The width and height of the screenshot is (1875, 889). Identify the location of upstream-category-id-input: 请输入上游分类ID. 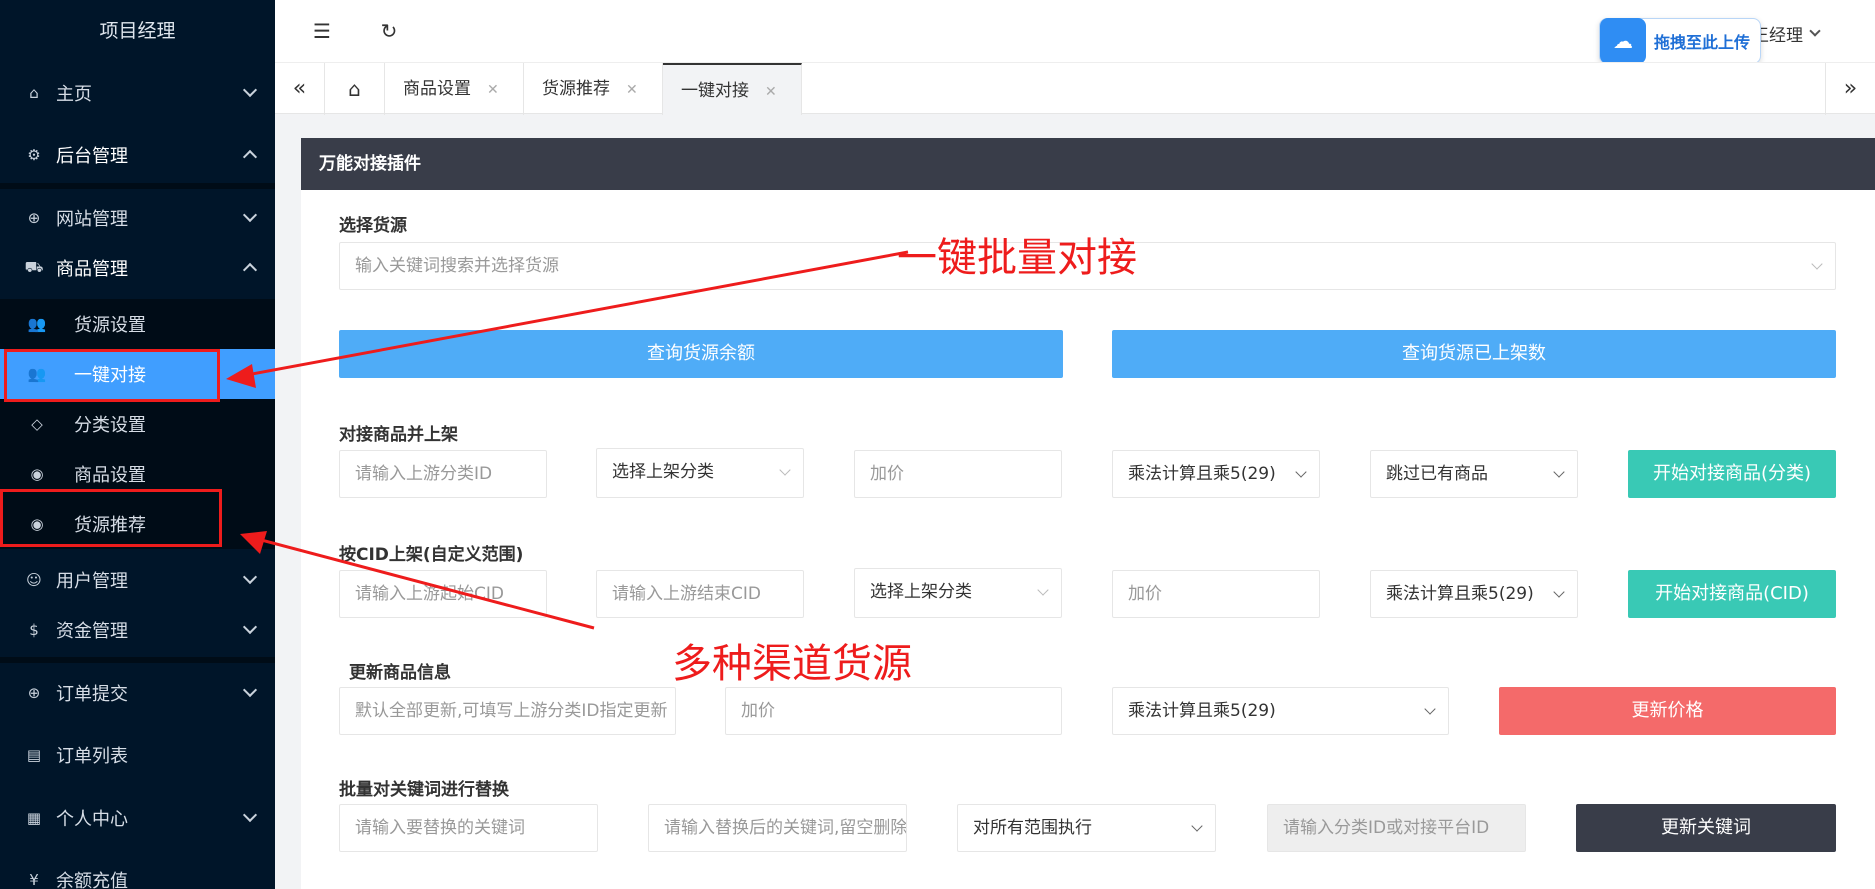
(443, 474).